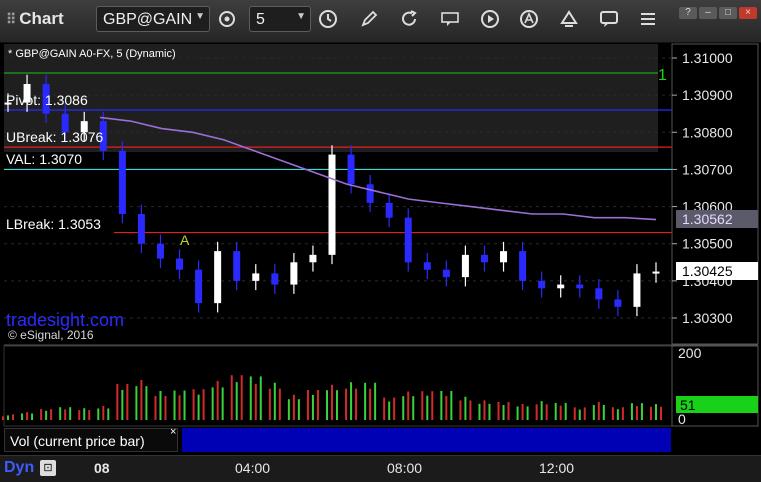 This screenshot has width=761, height=482. I want to click on window-buttons: ? – □ ×, so click(717, 11).